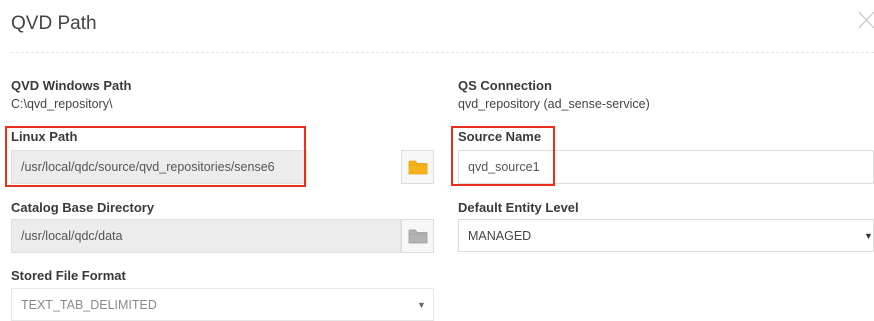 Image resolution: width=874 pixels, height=321 pixels. I want to click on stored-file-format-value: TEXT_TAB_DELIMITED, so click(89, 304).